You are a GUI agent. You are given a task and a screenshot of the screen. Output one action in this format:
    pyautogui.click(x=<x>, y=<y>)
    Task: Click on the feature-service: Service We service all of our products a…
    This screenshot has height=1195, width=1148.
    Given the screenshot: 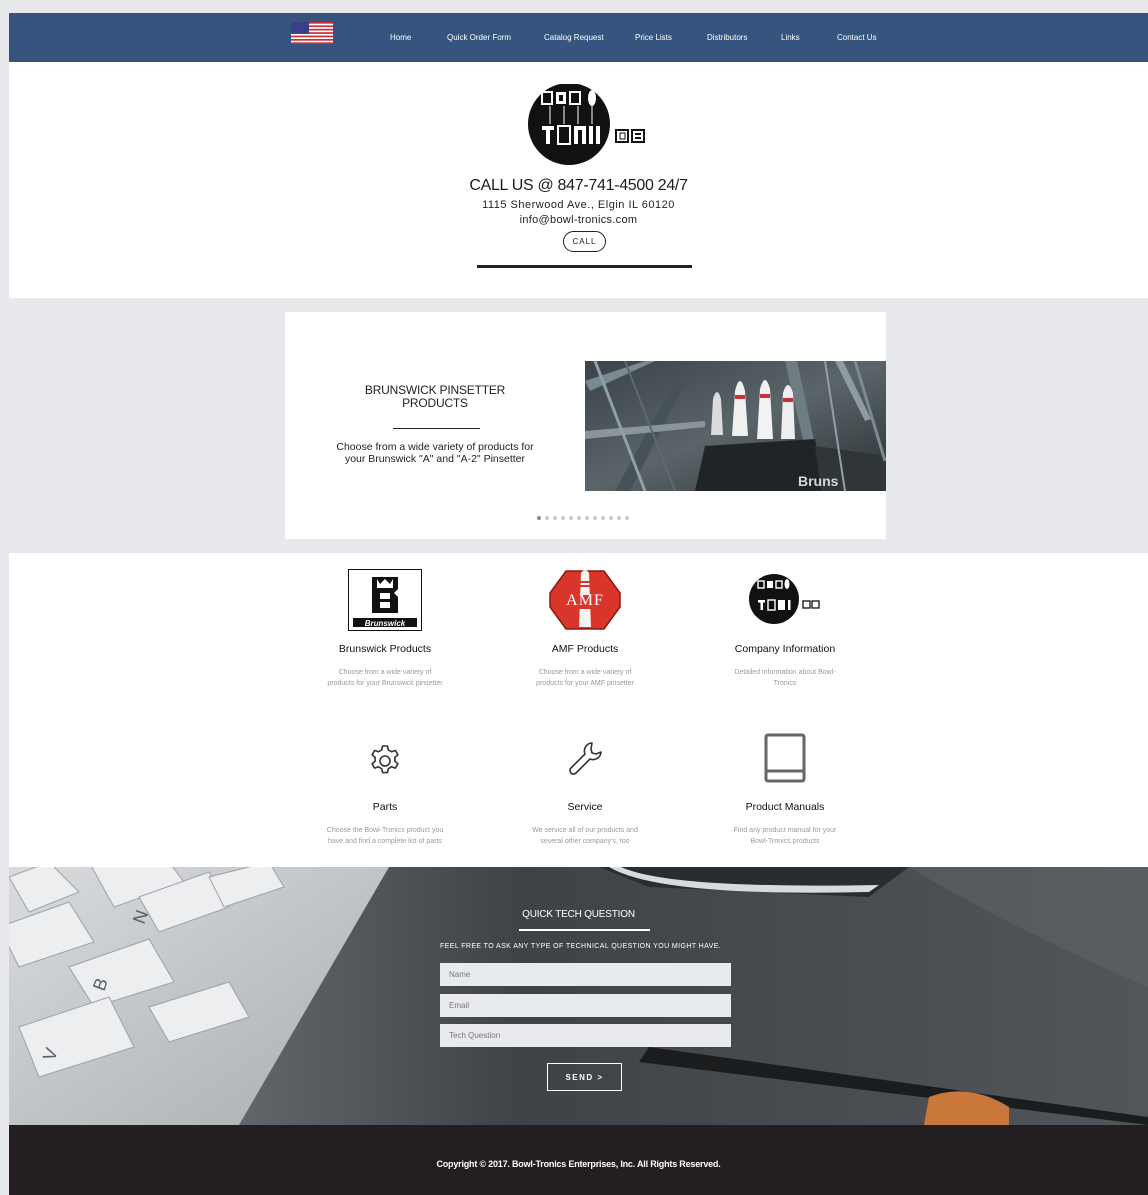 What is the action you would take?
    pyautogui.click(x=585, y=787)
    